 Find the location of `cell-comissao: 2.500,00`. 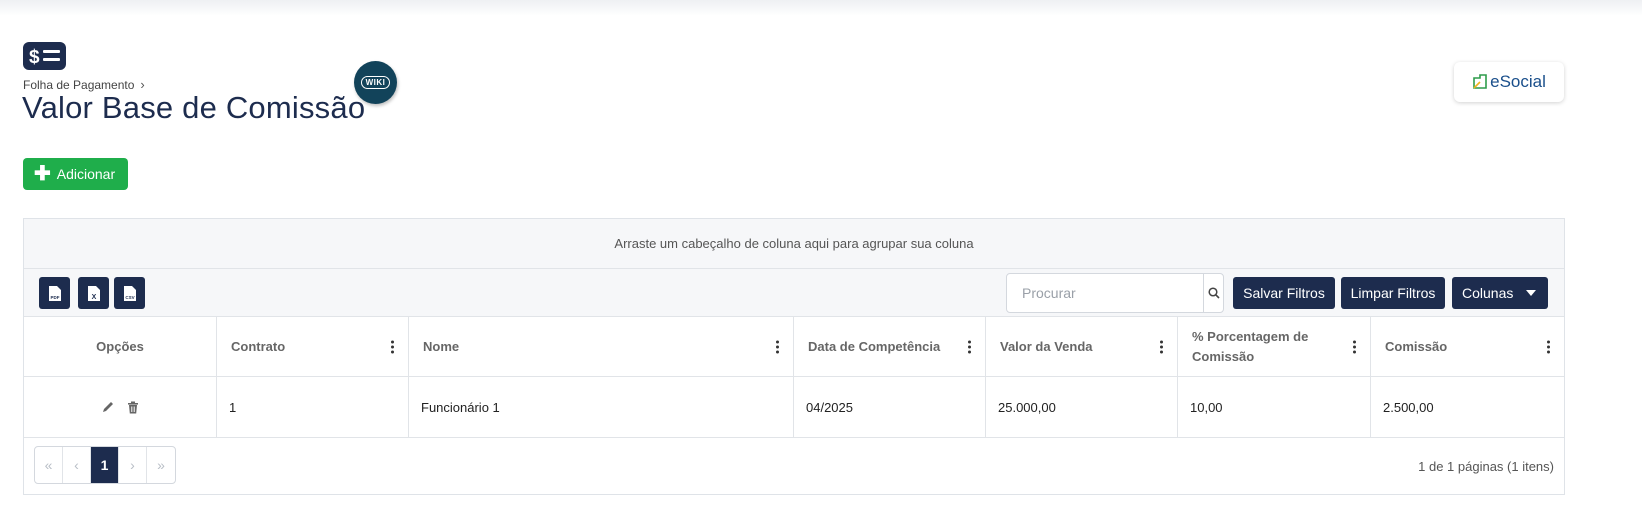

cell-comissao: 2.500,00 is located at coordinates (1408, 407).